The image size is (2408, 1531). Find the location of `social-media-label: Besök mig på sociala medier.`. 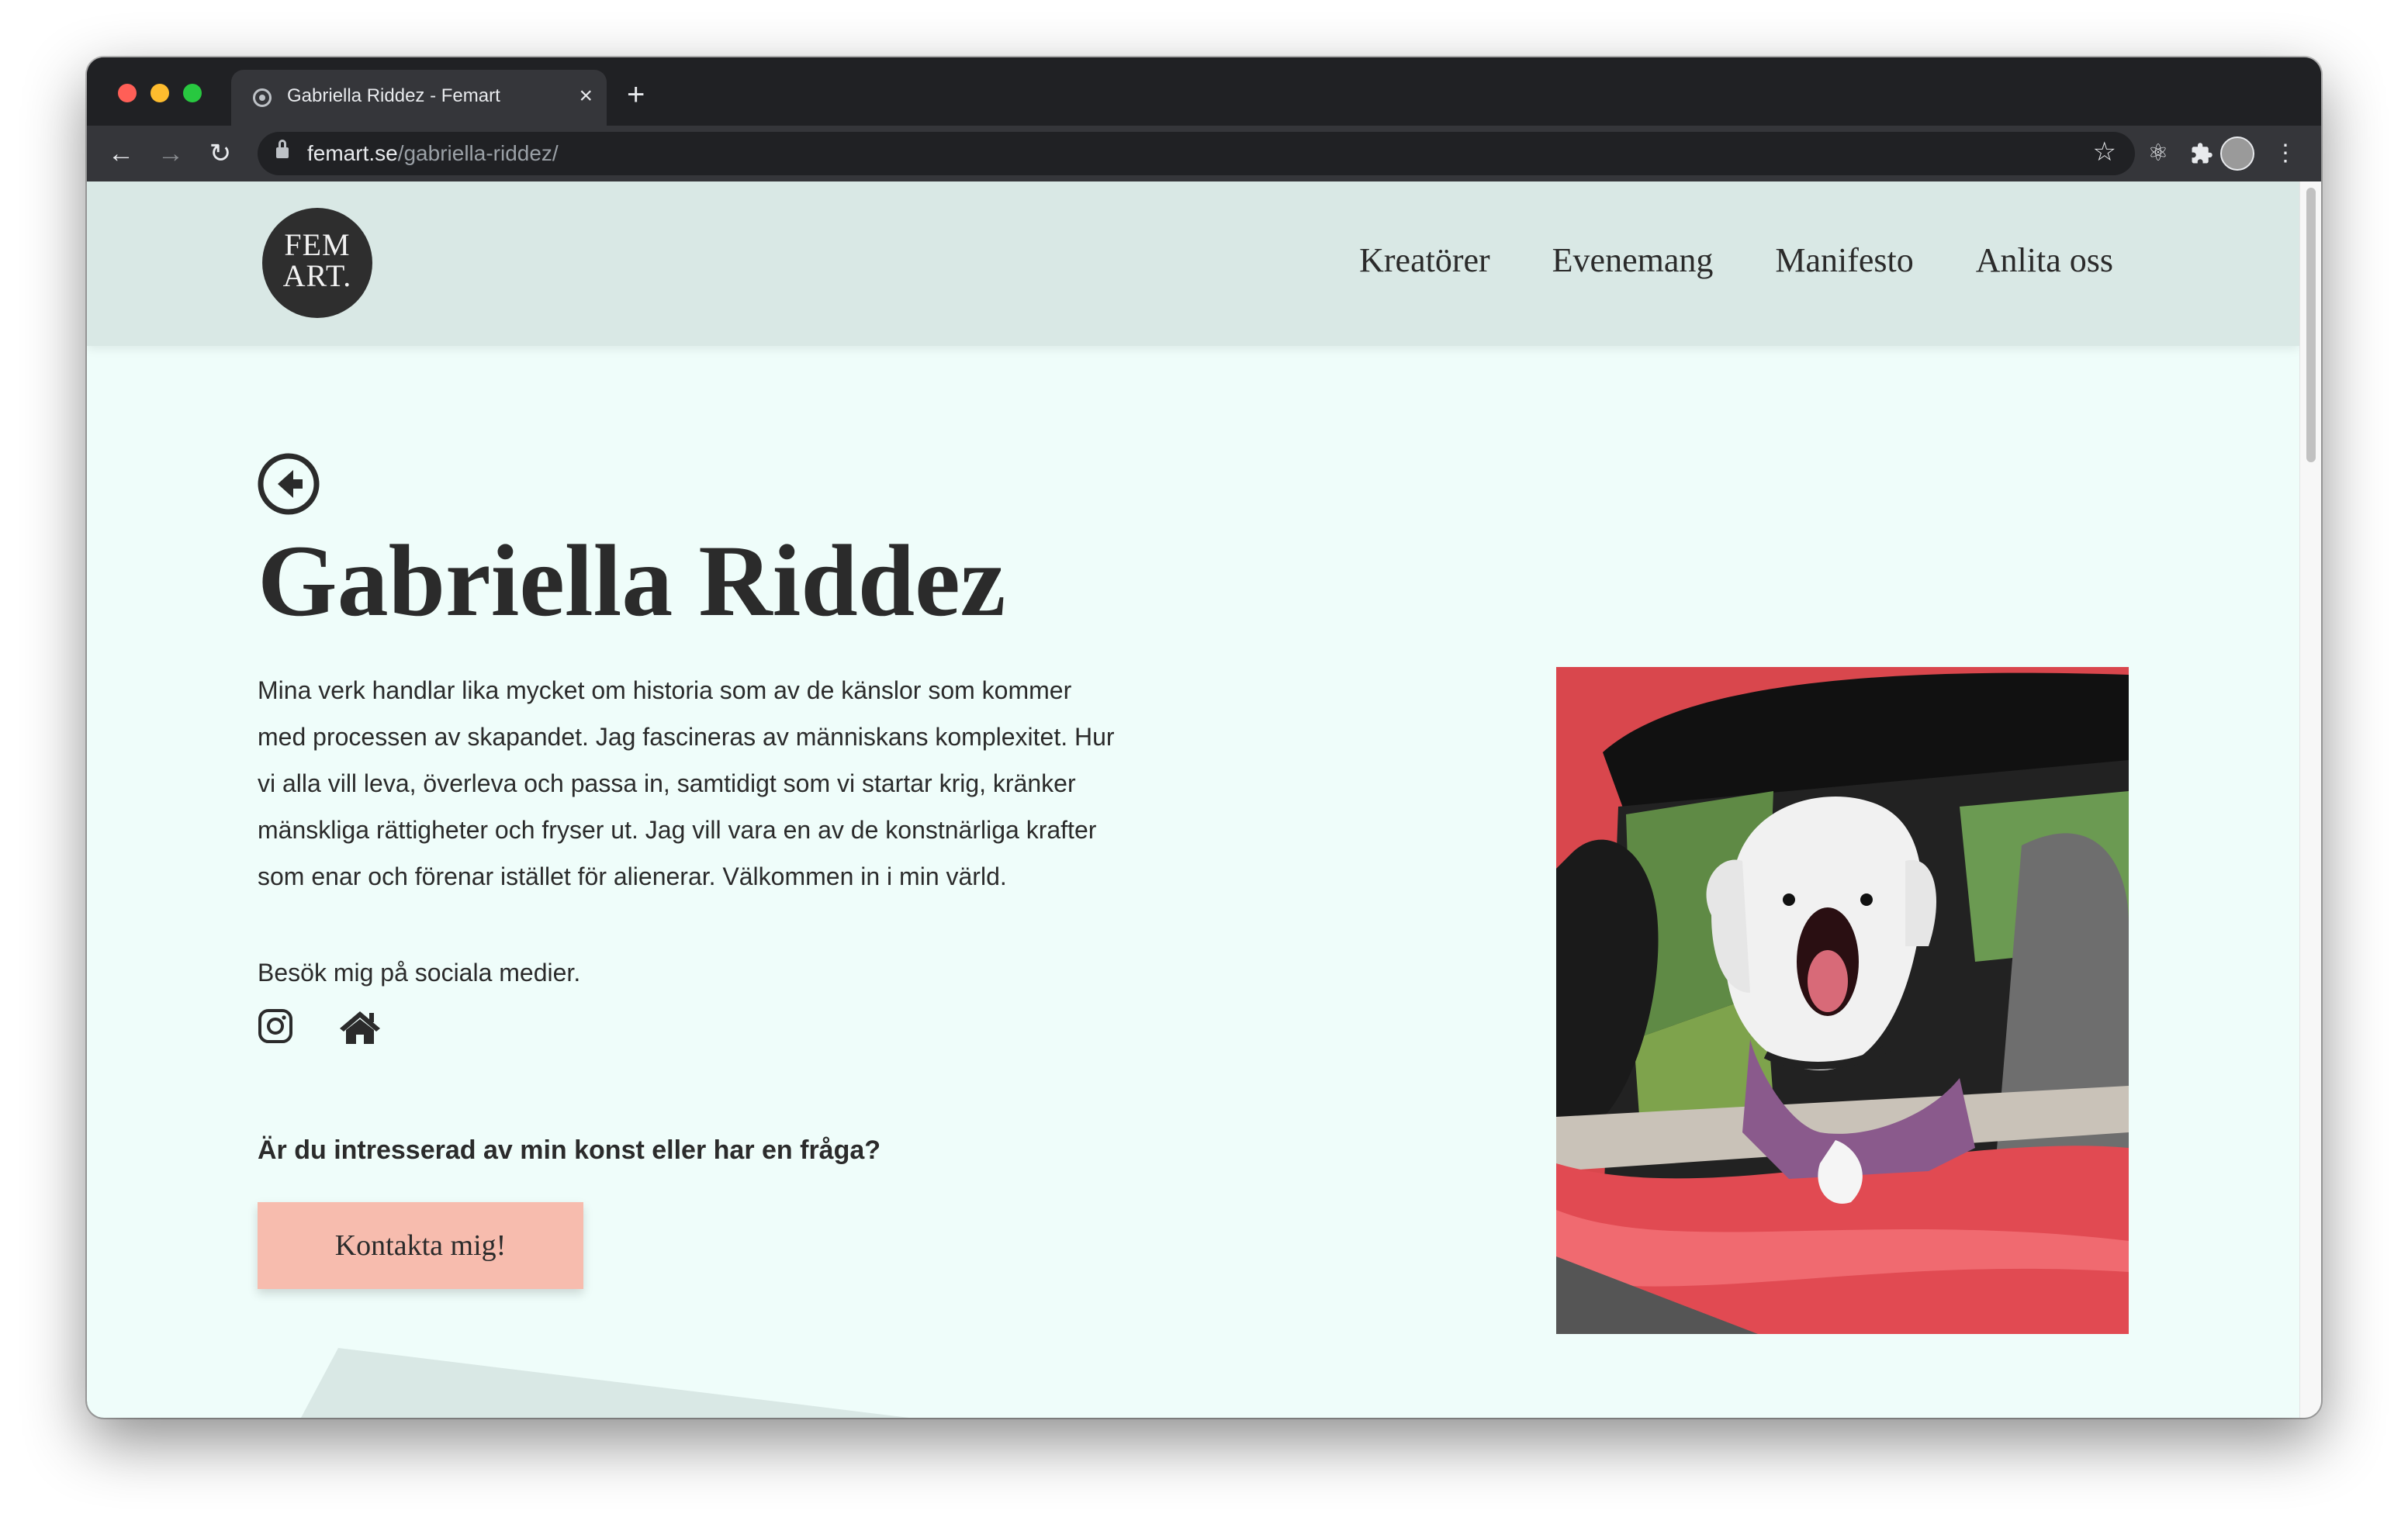

social-media-label: Besök mig på sociala medier. is located at coordinates (420, 973).